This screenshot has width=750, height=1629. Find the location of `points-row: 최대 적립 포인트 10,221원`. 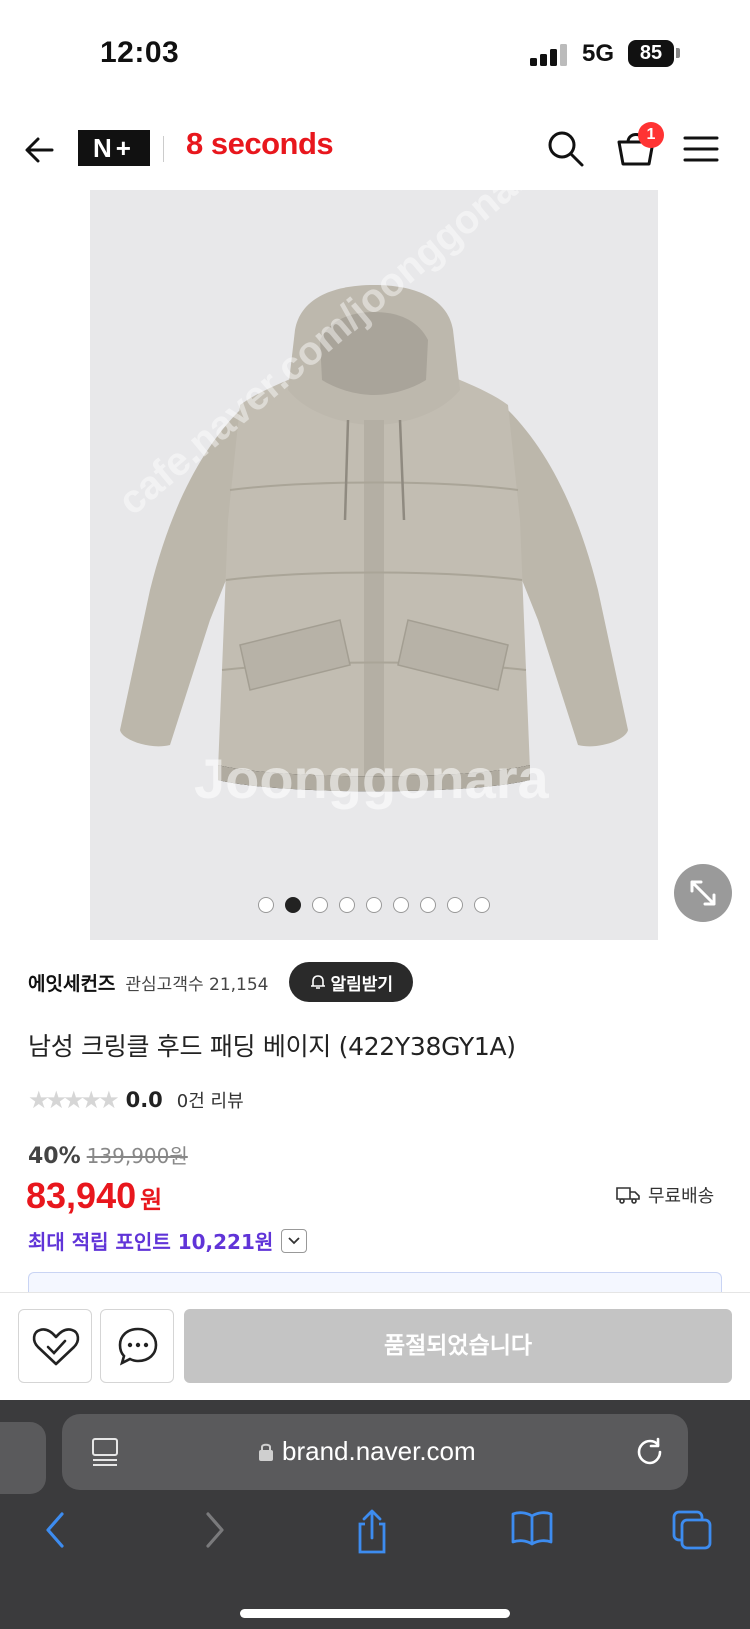

points-row: 최대 적립 포인트 10,221원 is located at coordinates (168, 1240).